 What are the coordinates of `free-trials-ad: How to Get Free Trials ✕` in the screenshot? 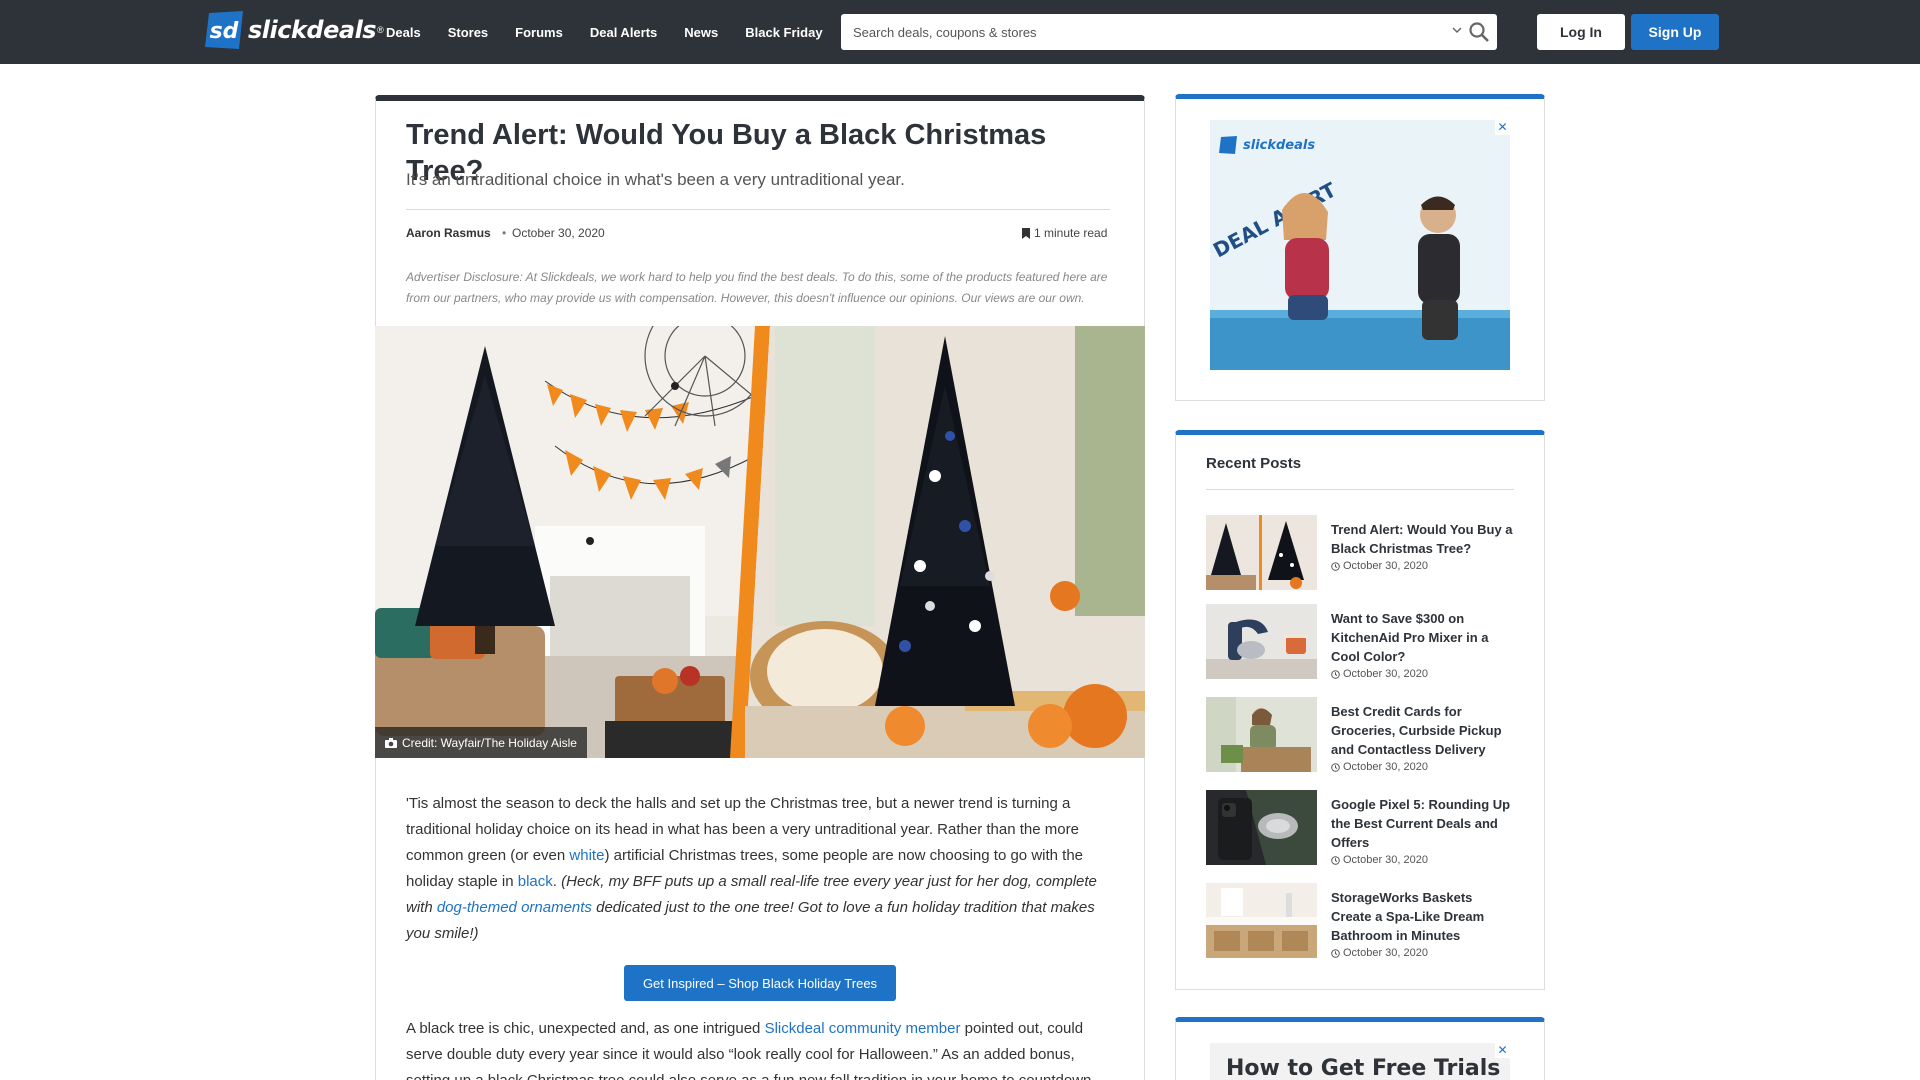 It's located at (1360, 1061).